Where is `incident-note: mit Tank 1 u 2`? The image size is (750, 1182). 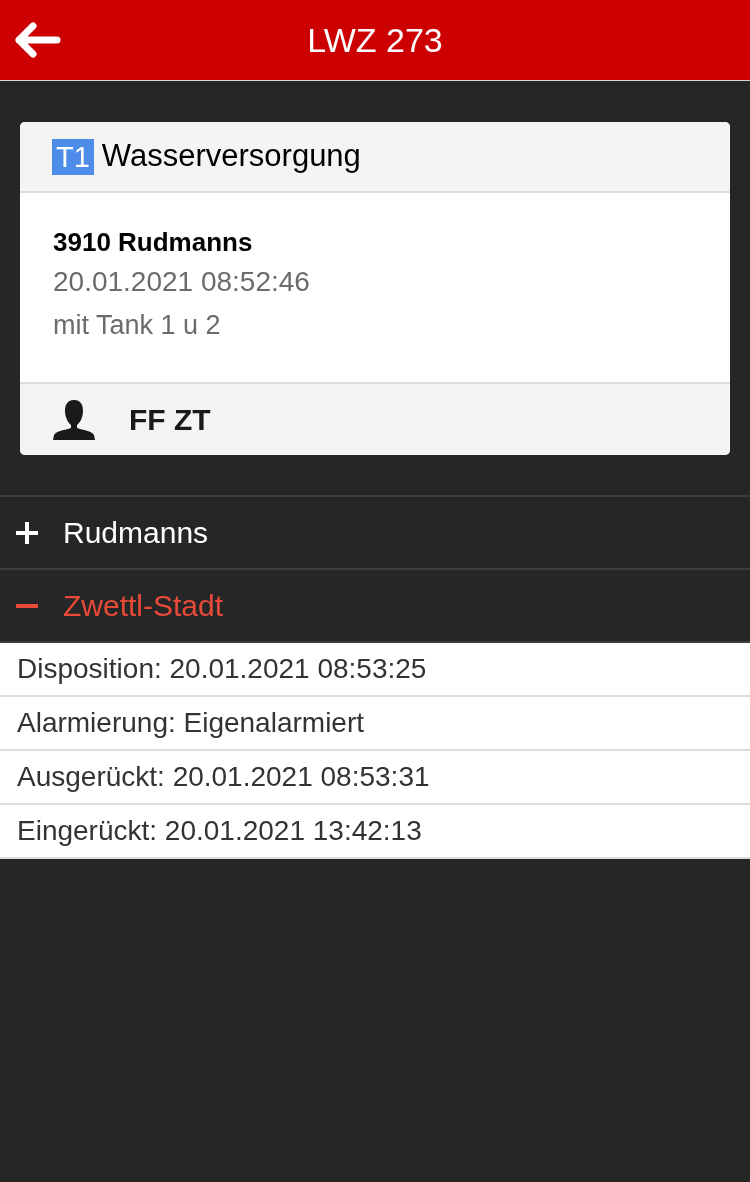 incident-note: mit Tank 1 u 2 is located at coordinates (137, 325).